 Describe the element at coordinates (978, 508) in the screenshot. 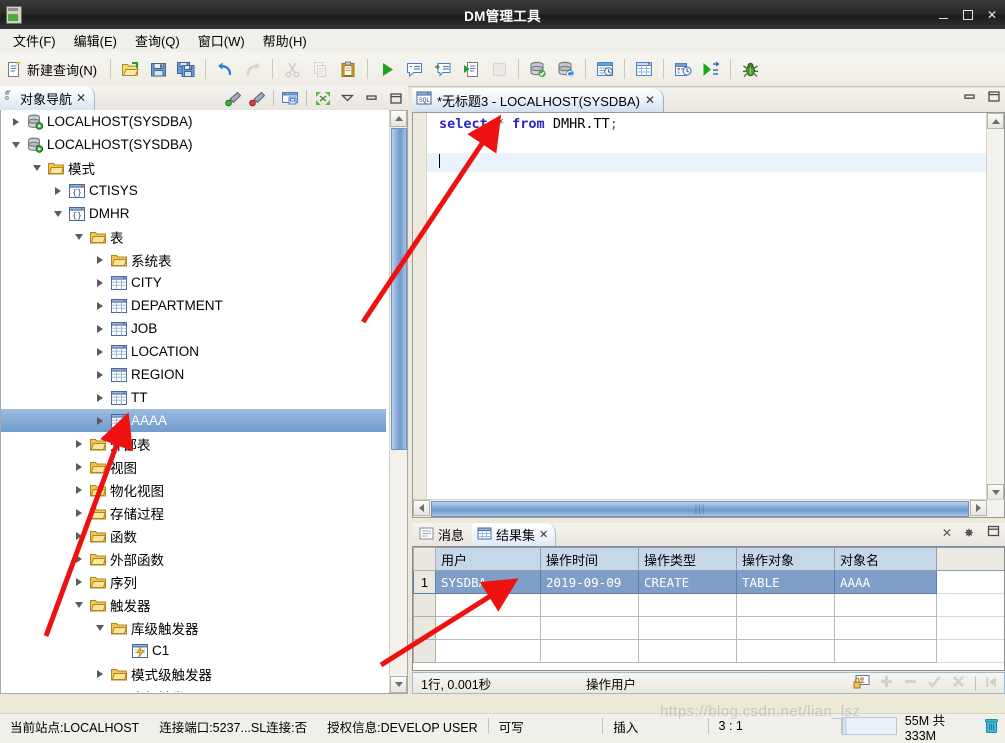

I see `editor-scroll-right-button` at that location.